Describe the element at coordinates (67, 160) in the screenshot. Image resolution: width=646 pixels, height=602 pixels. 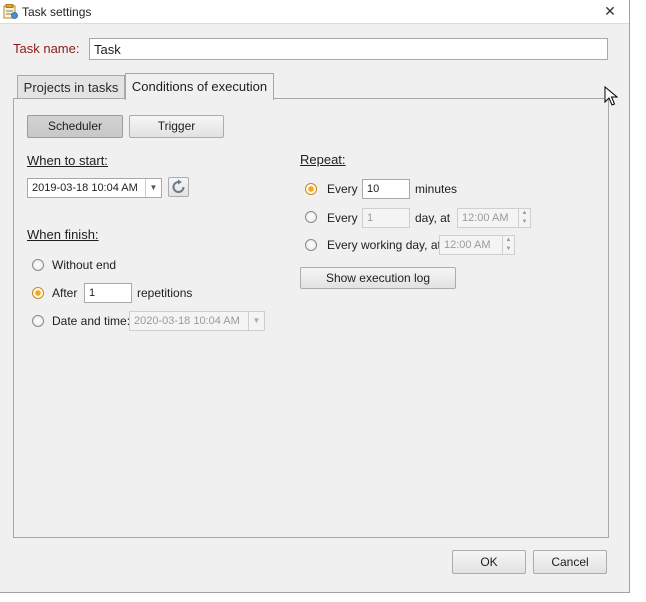
I see `when-to-start-heading: When to start:` at that location.